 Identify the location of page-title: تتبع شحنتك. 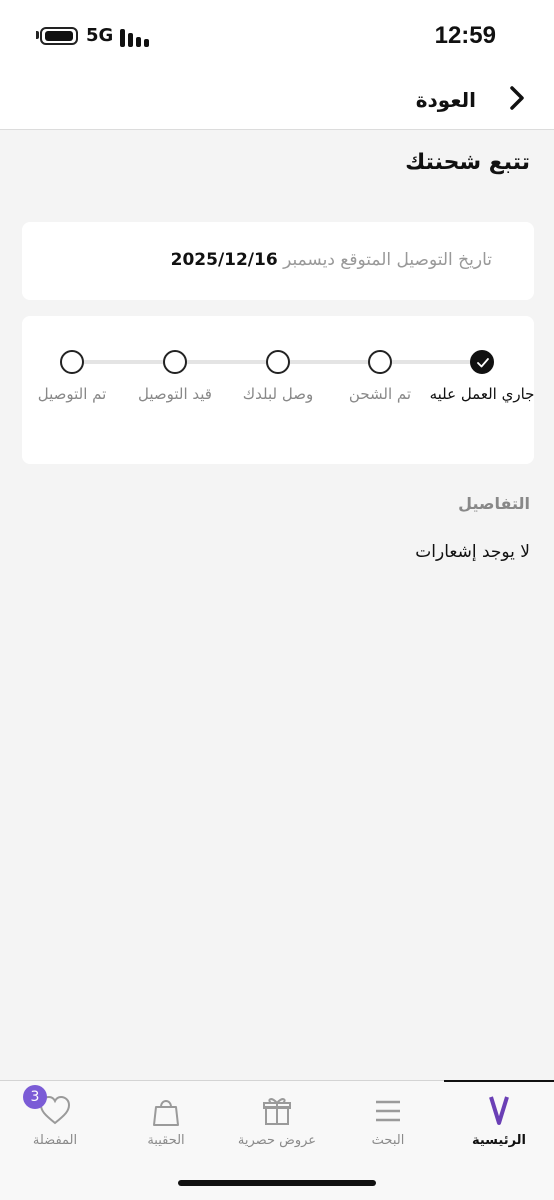
(467, 162).